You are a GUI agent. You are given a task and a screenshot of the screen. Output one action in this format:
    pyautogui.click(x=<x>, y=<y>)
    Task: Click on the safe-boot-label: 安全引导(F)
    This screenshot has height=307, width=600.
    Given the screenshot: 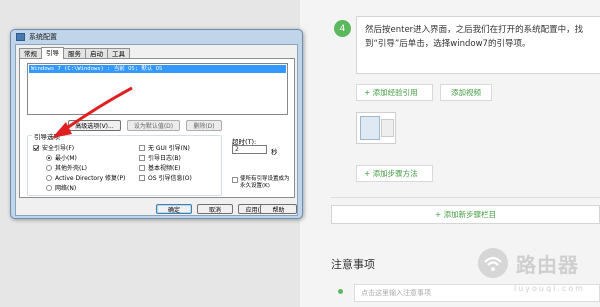 What is the action you would take?
    pyautogui.click(x=58, y=148)
    